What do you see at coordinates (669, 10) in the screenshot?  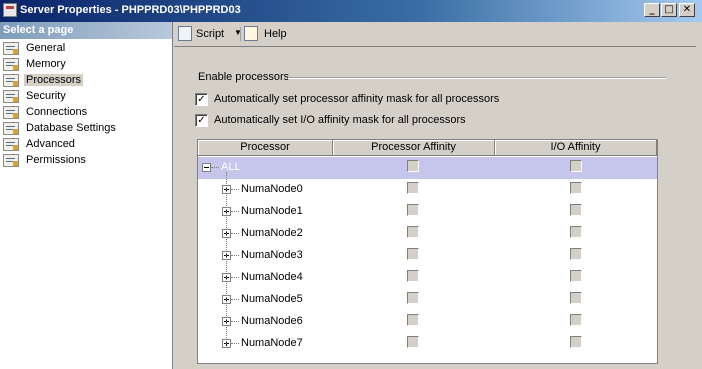 I see `maximize-button: □` at bounding box center [669, 10].